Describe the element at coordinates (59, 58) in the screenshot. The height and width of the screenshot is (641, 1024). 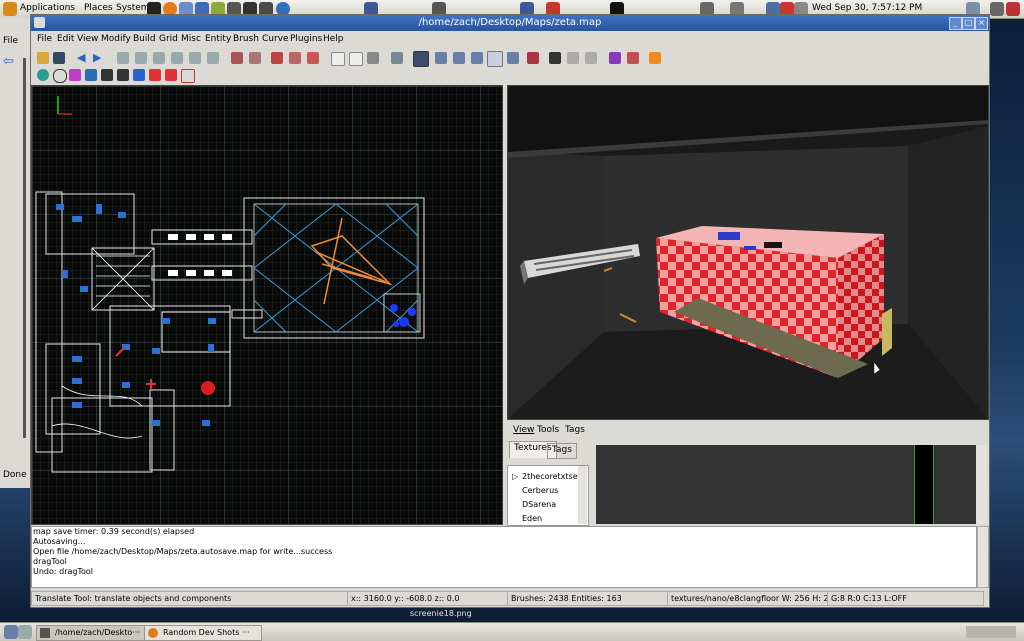
I see `save-icon` at that location.